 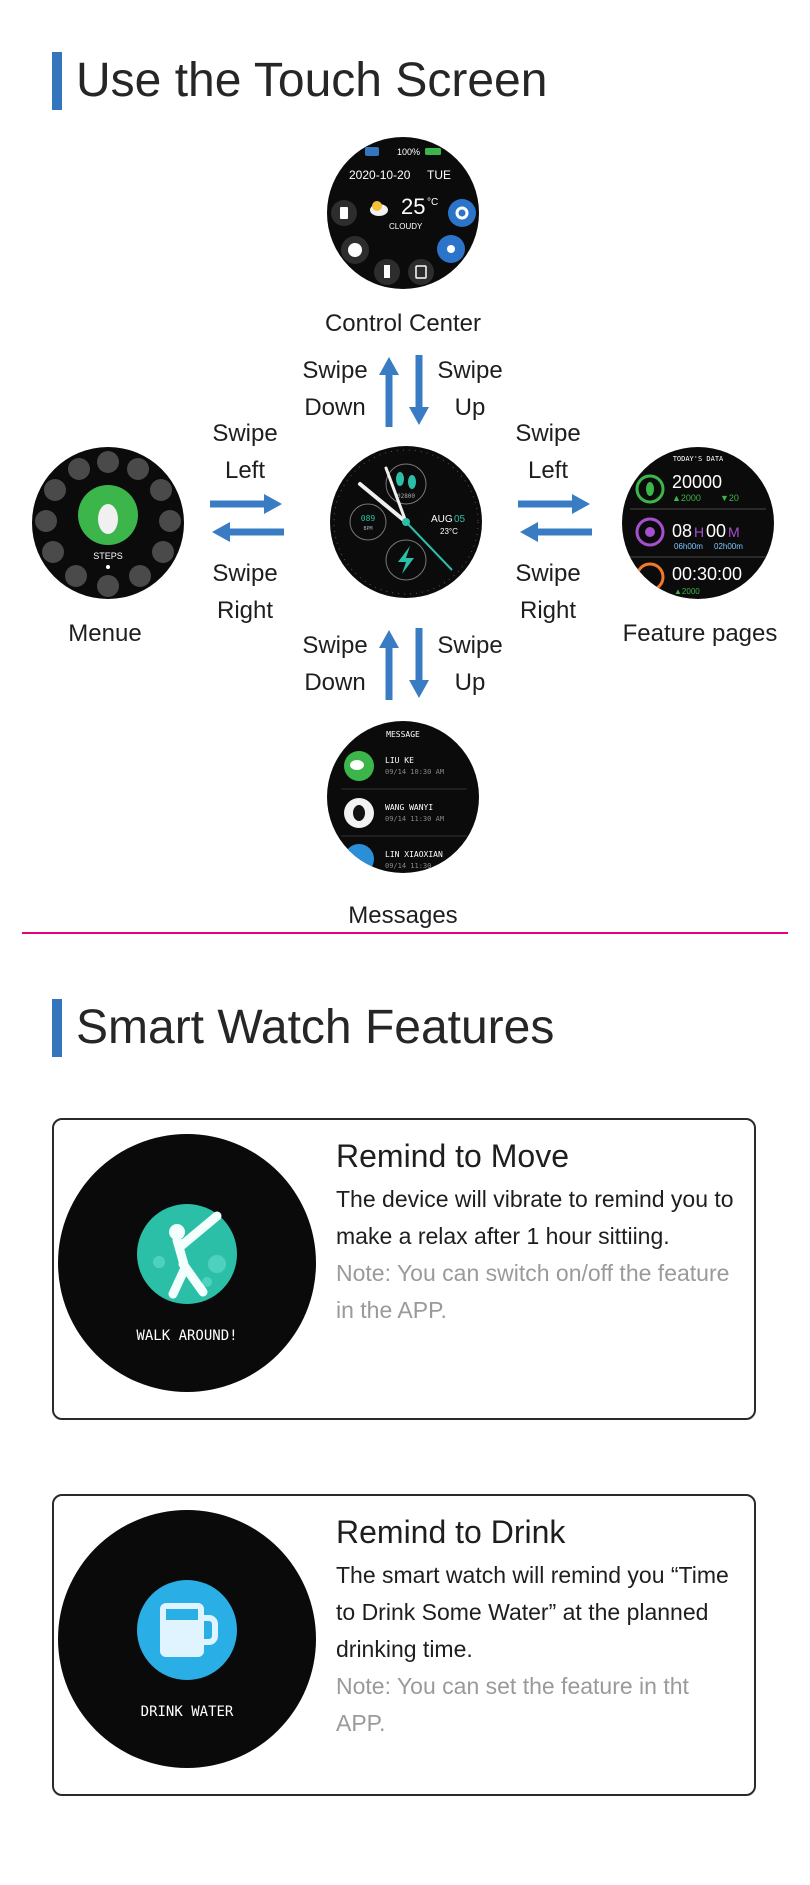 I want to click on qq-penguin-glyph, so click(x=359, y=813).